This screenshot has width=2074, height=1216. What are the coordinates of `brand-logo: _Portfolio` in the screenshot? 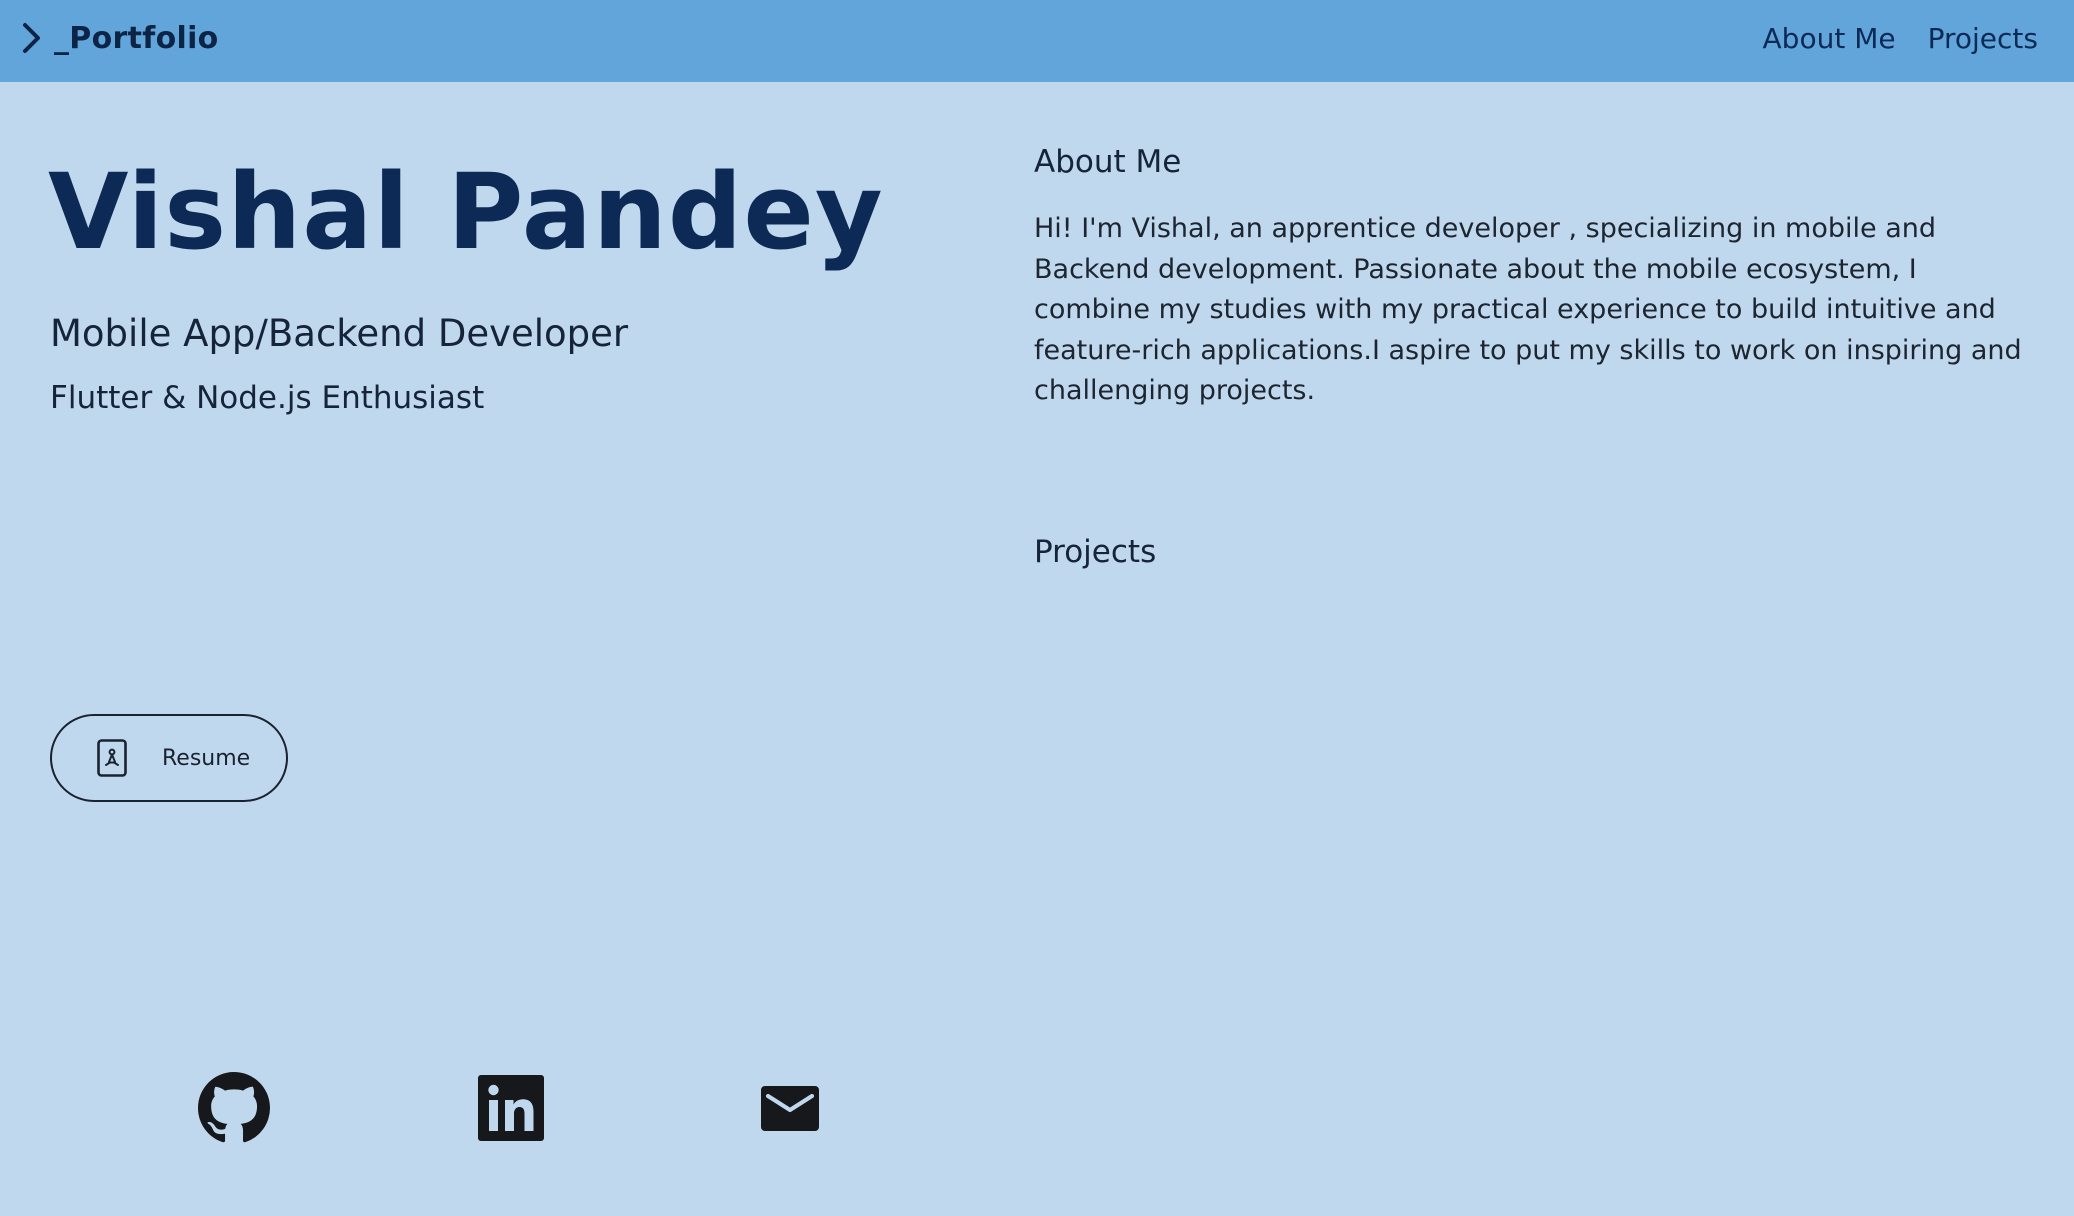 It's located at (119, 38).